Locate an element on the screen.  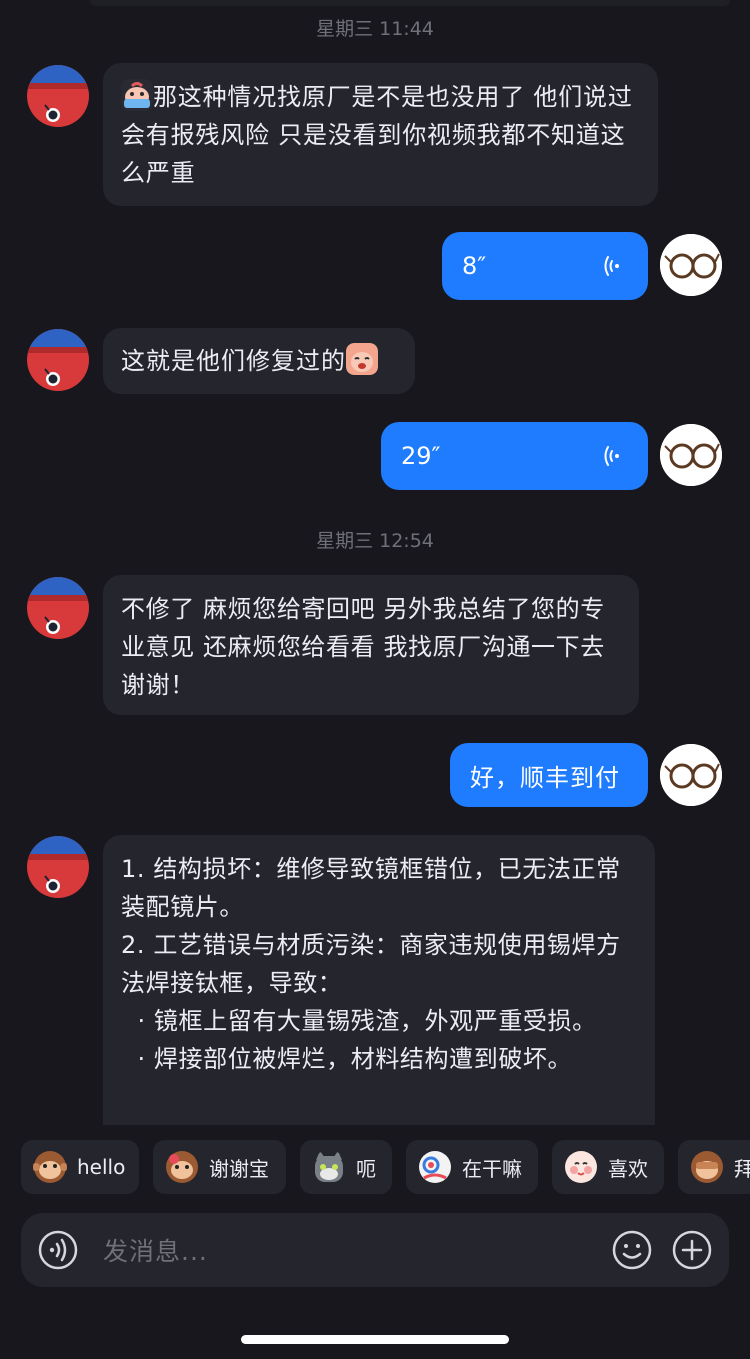
cat-sticker is located at coordinates (329, 1166).